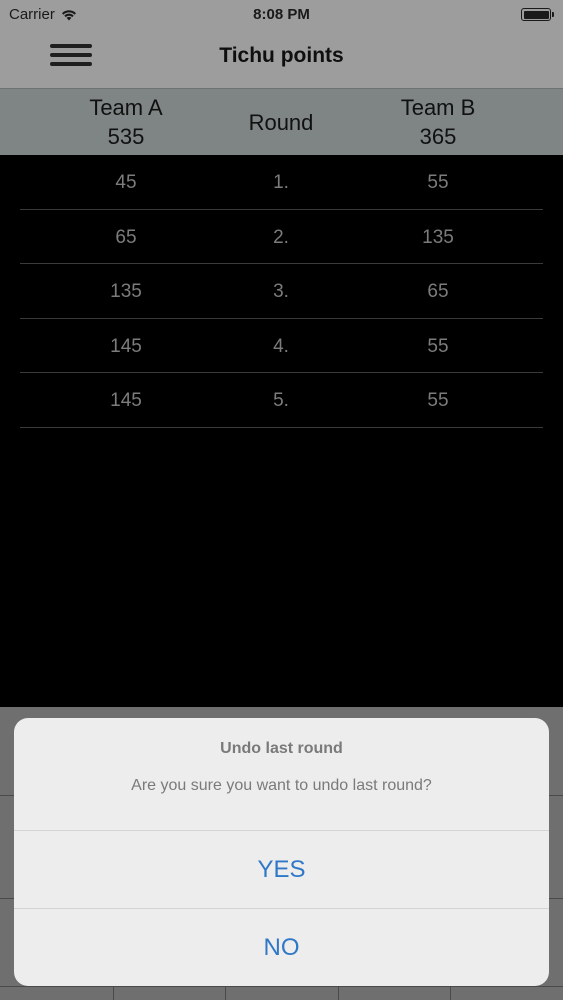  I want to click on round-number: 3., so click(281, 291).